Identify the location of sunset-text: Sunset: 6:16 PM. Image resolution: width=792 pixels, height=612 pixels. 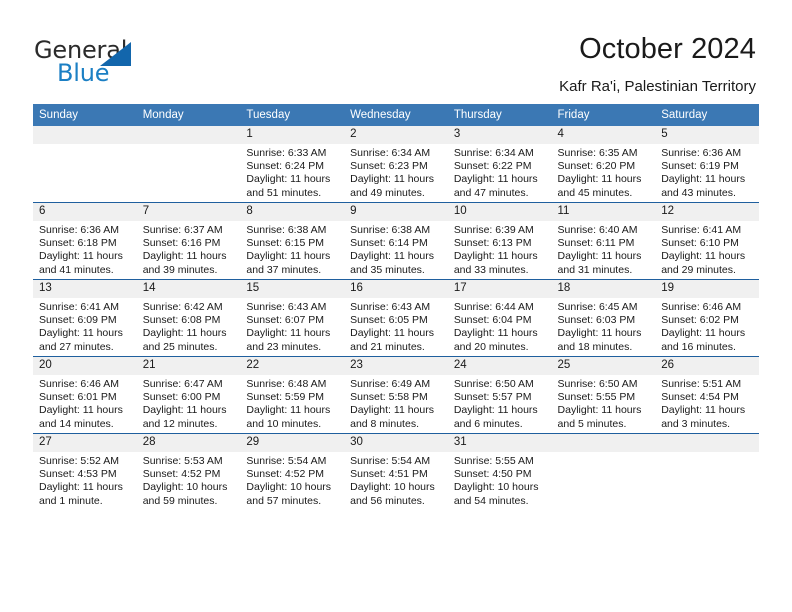
(181, 243).